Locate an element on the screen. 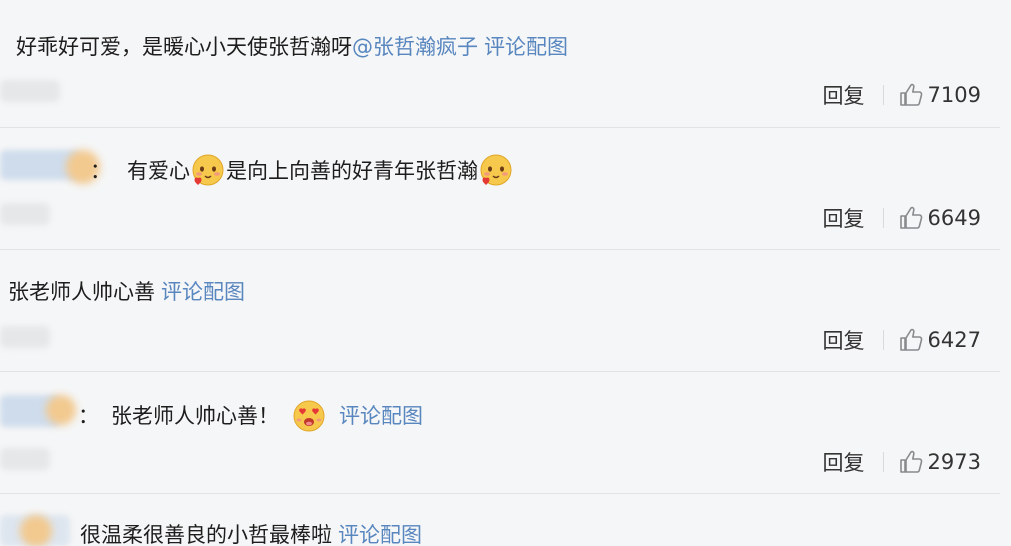 The image size is (1011, 546). comment-actions: 回复 6649 is located at coordinates (902, 218).